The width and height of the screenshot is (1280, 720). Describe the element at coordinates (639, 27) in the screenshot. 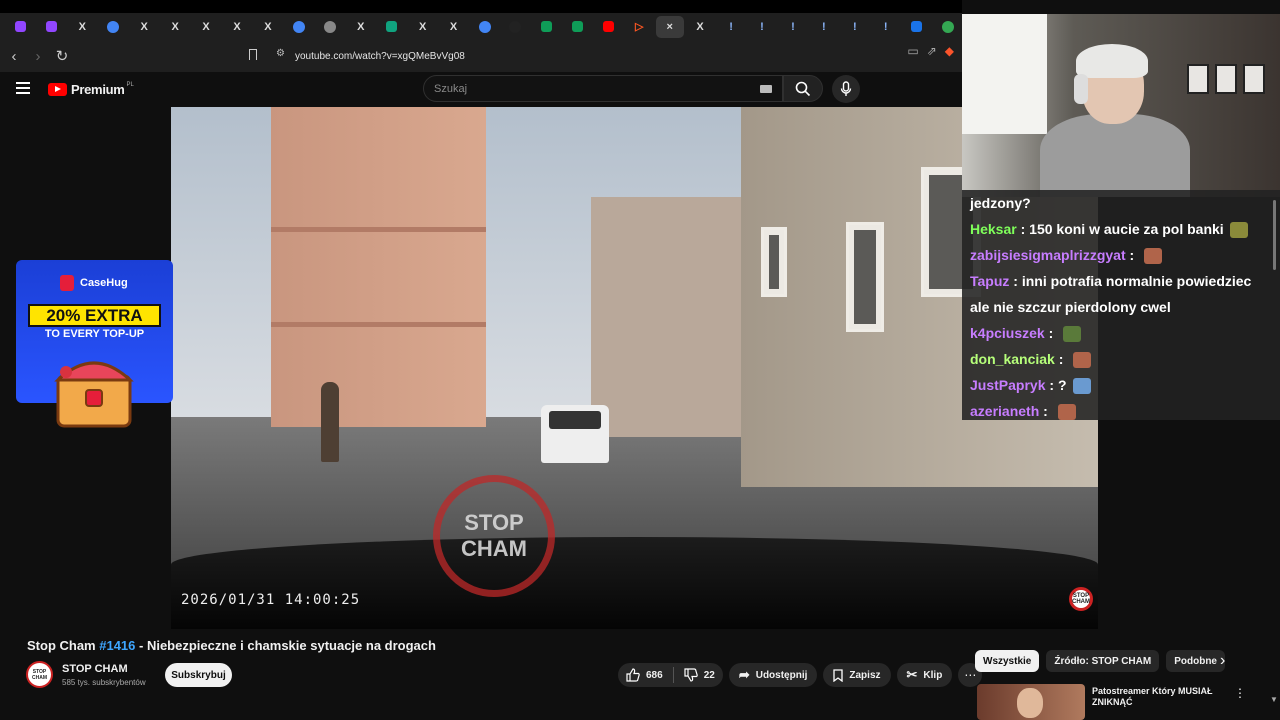

I see `browser-tab: ▷` at that location.